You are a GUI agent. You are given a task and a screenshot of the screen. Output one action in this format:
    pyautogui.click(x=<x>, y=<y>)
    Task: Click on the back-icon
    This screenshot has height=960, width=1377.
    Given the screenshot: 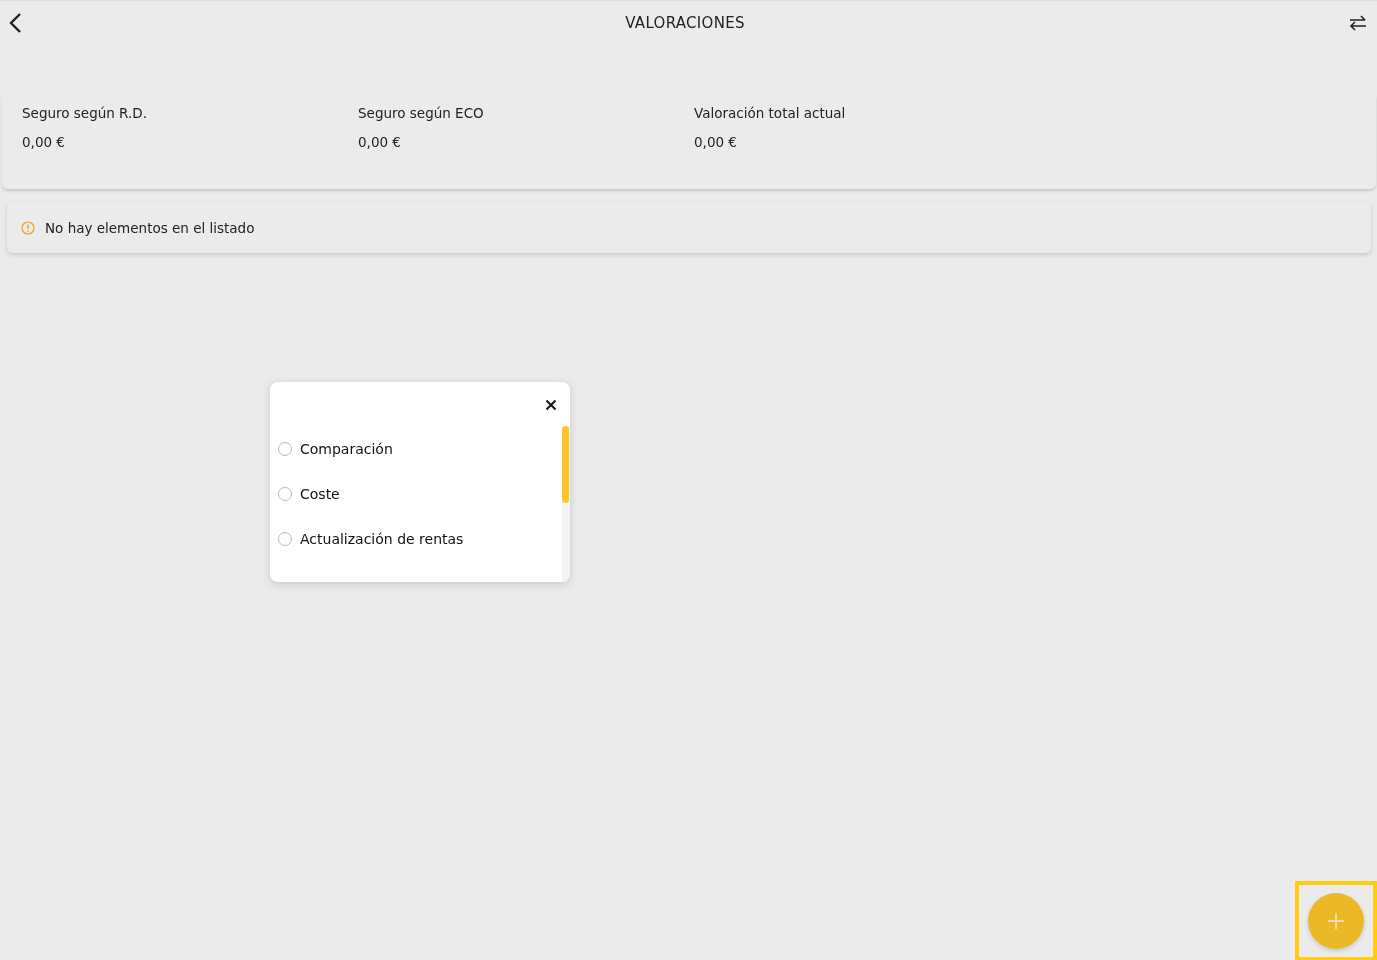 What is the action you would take?
    pyautogui.click(x=15, y=23)
    